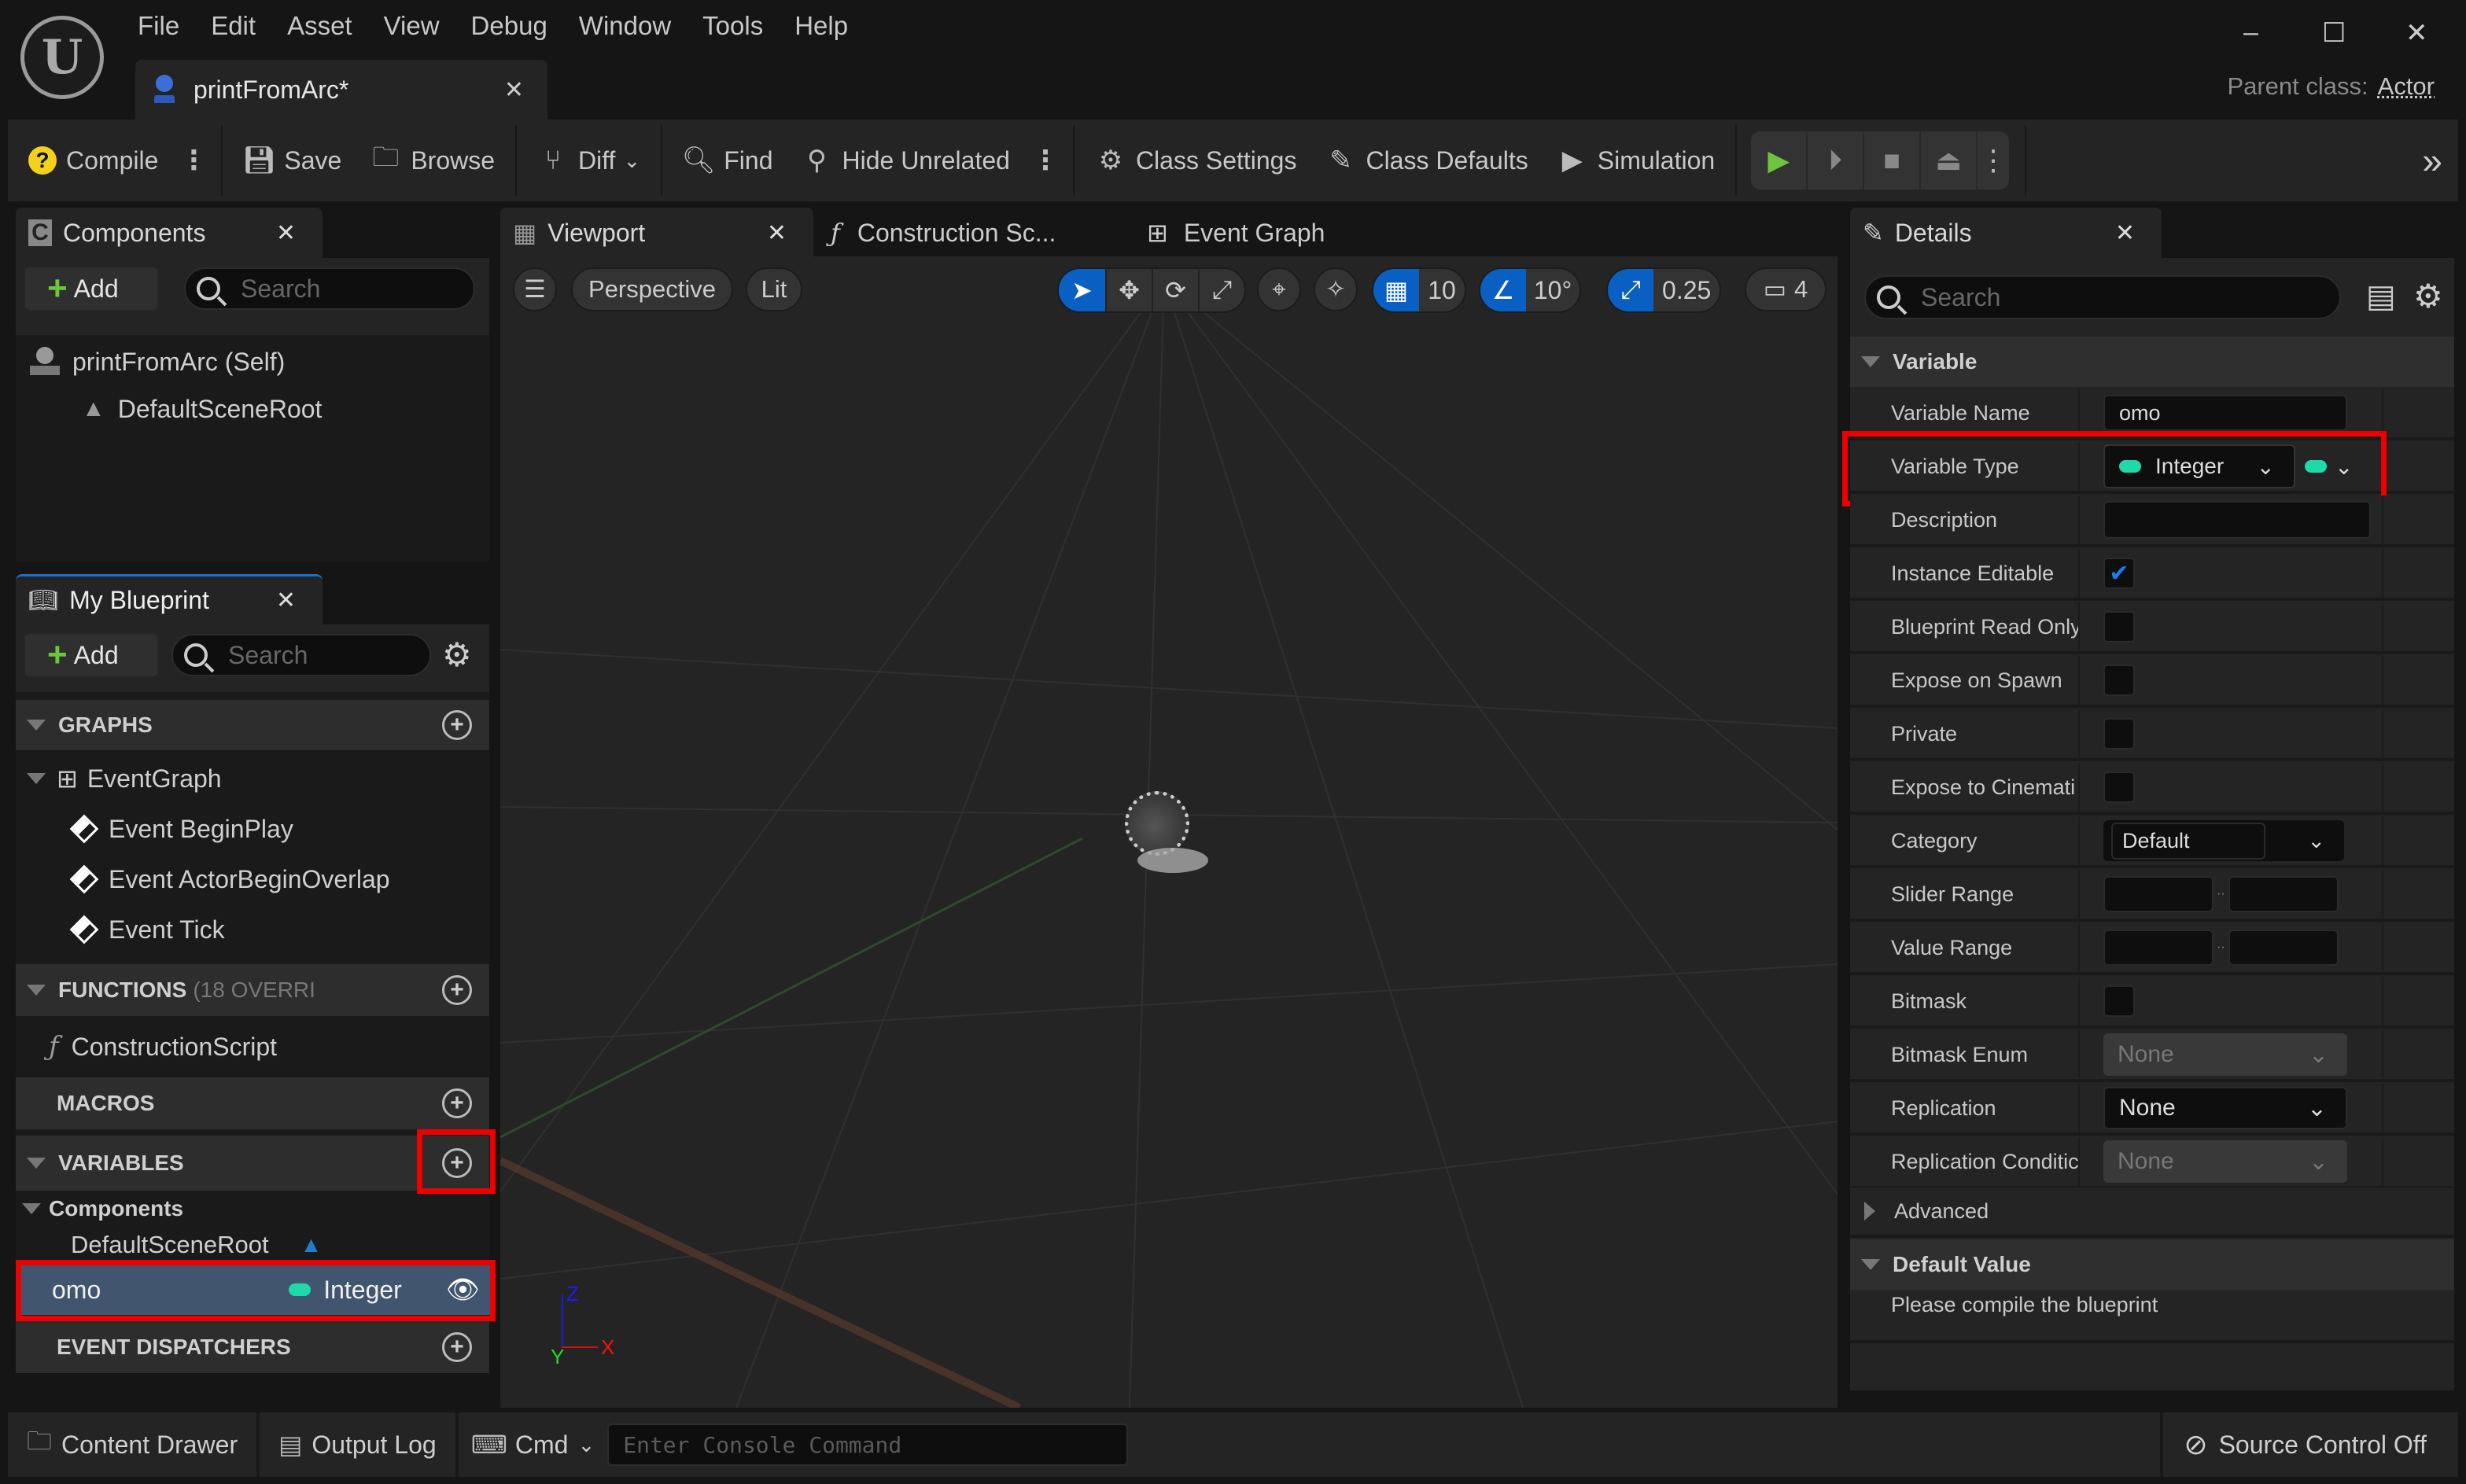 The image size is (2466, 1484). I want to click on replication-dropdown: None ⌄, so click(2225, 1108).